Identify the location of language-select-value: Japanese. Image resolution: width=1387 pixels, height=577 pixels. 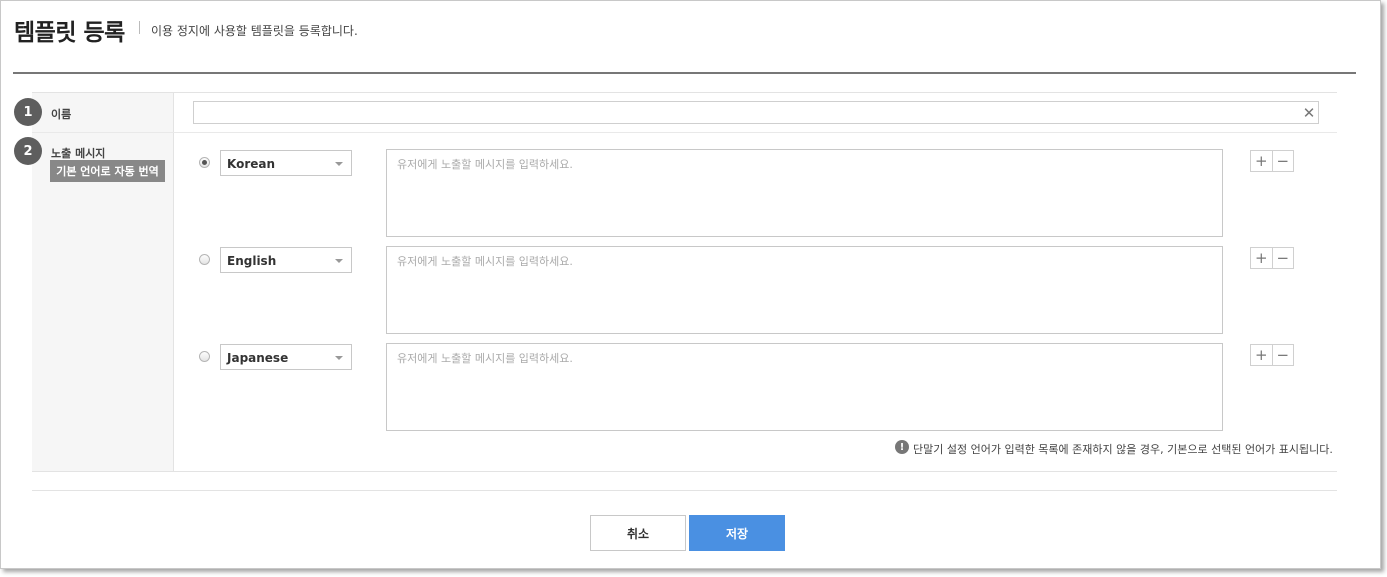
(258, 358).